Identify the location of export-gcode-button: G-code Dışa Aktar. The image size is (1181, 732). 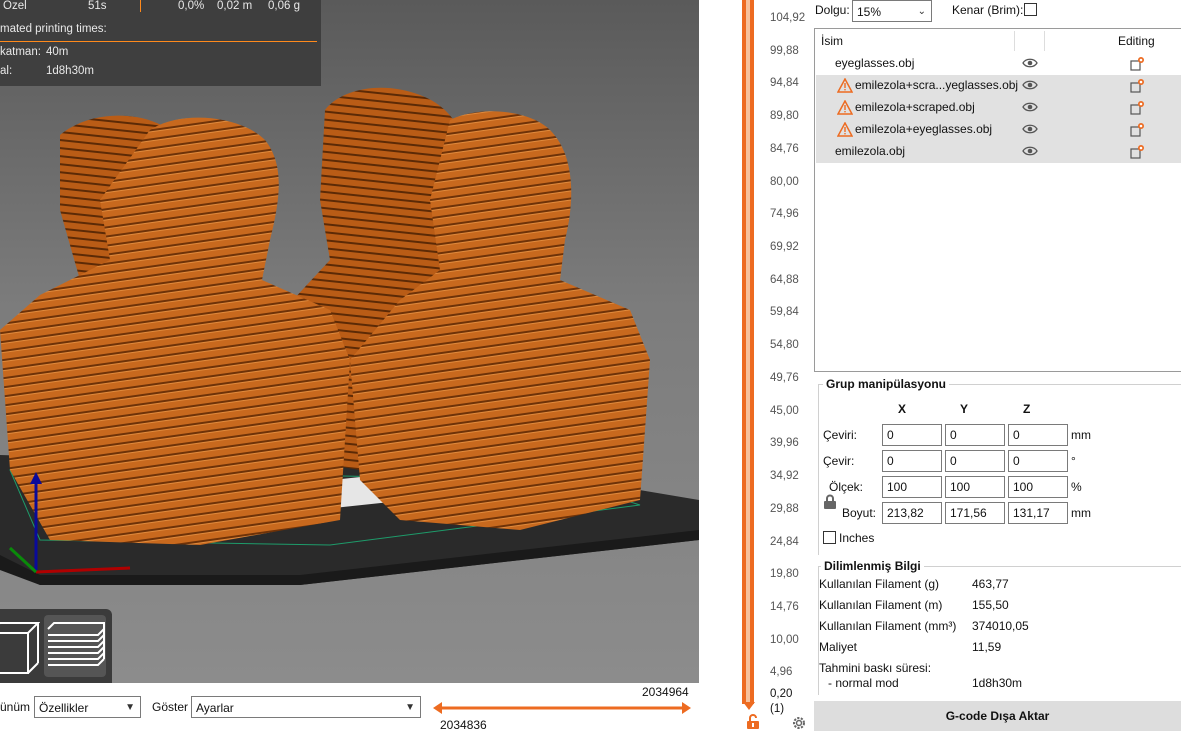
(997, 716).